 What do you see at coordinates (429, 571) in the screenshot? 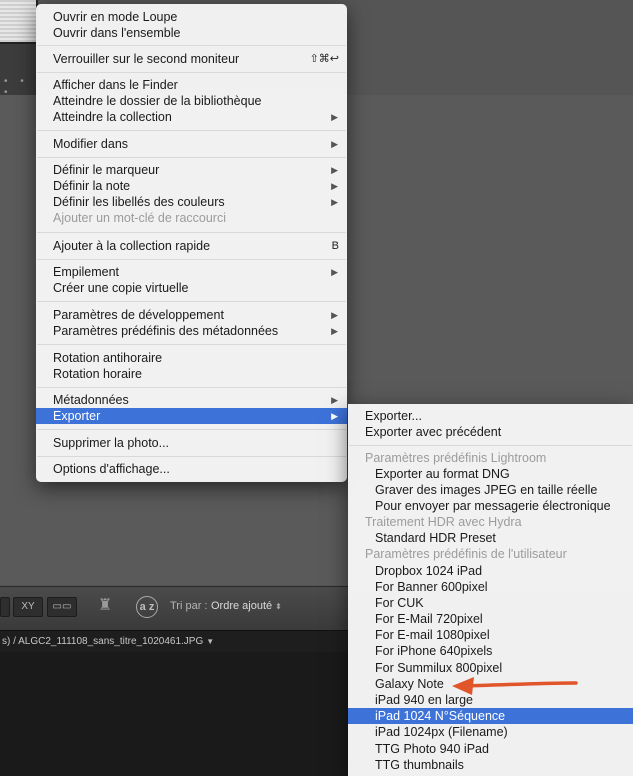
I see `menu-item-label: Dropbox 1024 iPad` at bounding box center [429, 571].